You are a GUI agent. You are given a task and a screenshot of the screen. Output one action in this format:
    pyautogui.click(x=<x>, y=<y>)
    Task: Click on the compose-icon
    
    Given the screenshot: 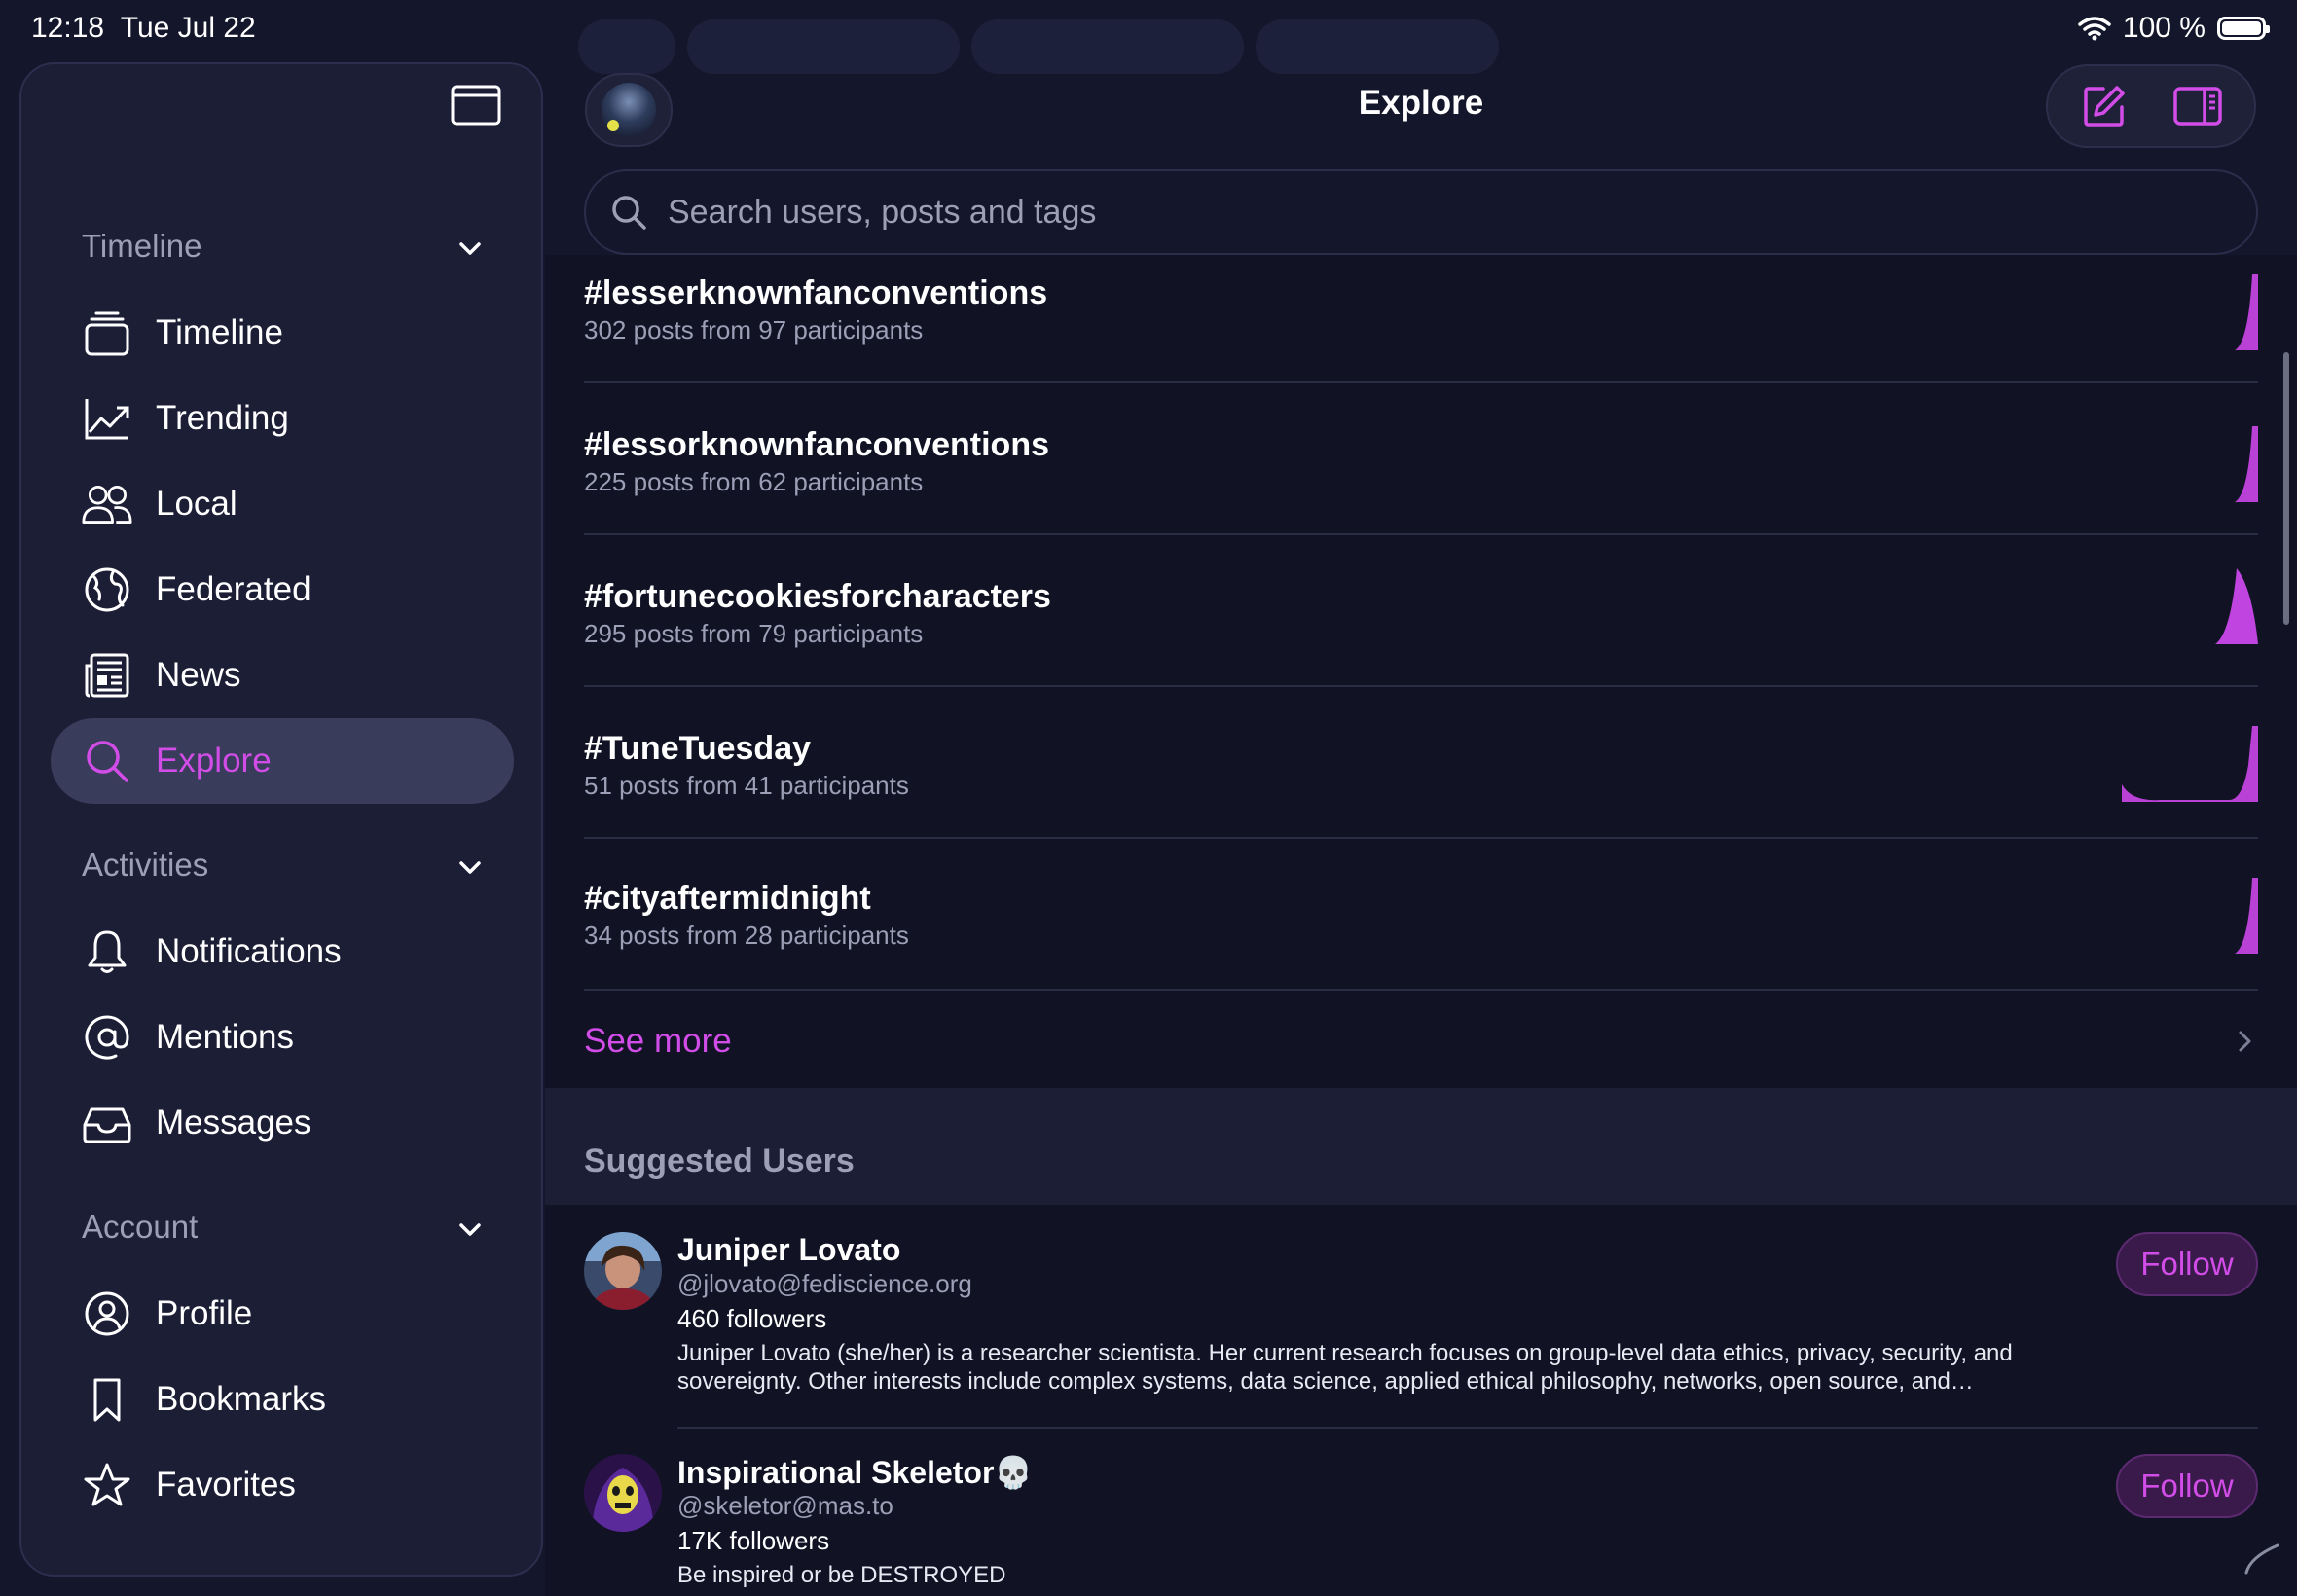 What is the action you would take?
    pyautogui.click(x=2104, y=106)
    